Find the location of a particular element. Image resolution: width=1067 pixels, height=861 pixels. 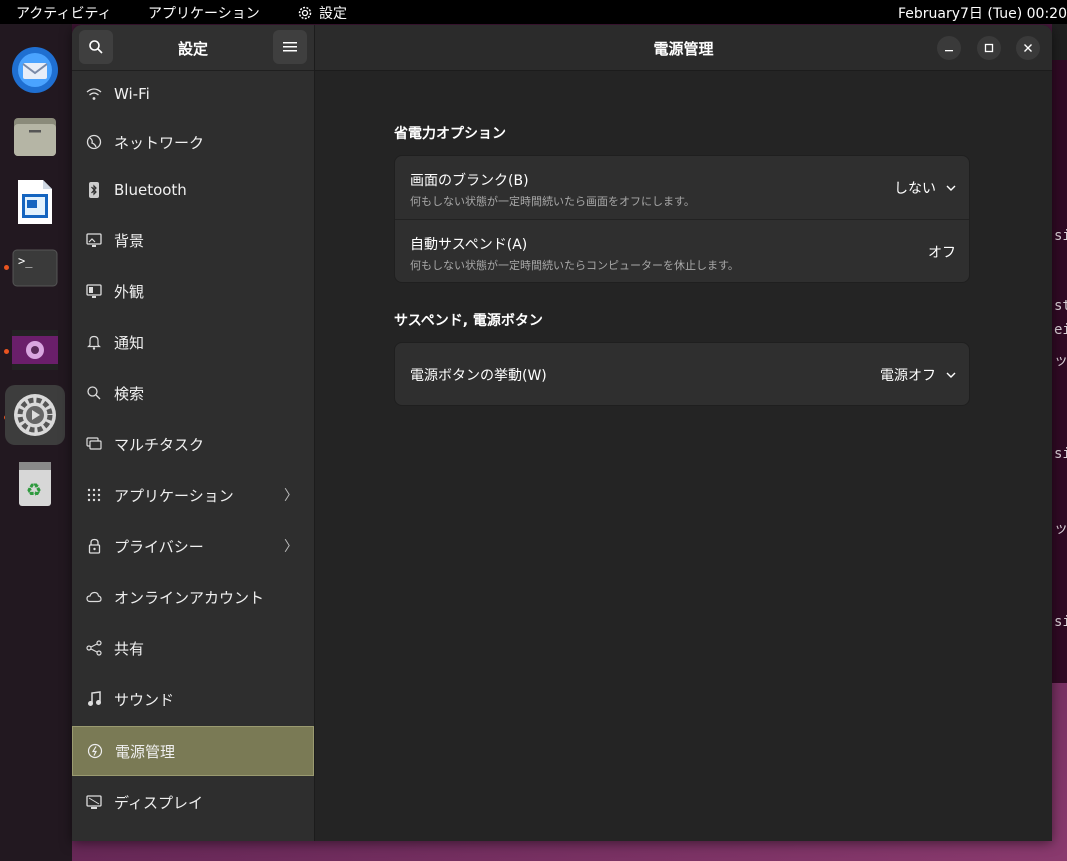

settings-icon is located at coordinates (35, 415).